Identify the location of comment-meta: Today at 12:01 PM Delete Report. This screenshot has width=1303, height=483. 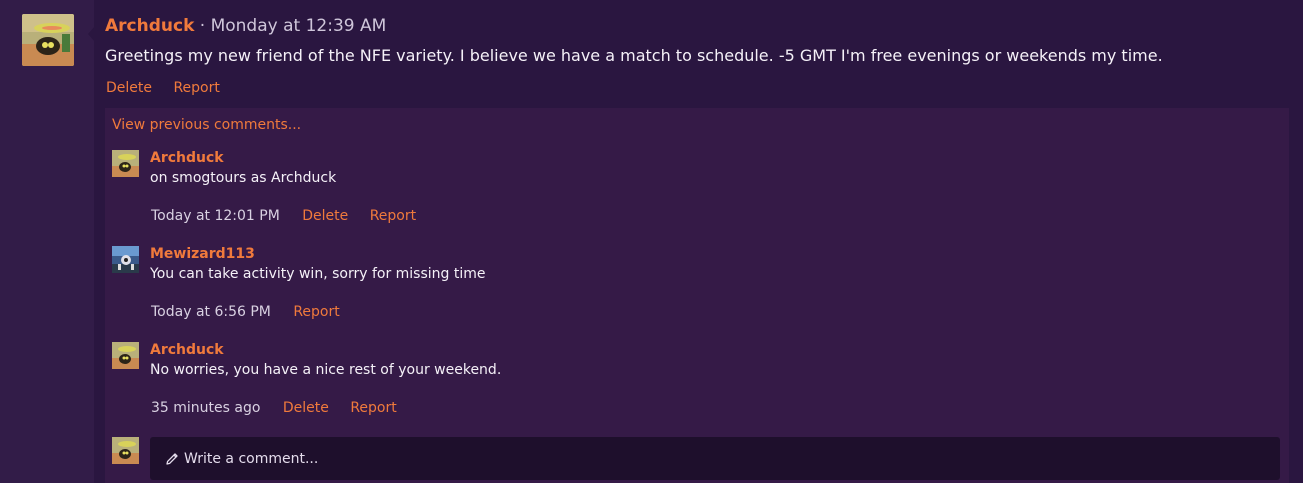
(292, 216).